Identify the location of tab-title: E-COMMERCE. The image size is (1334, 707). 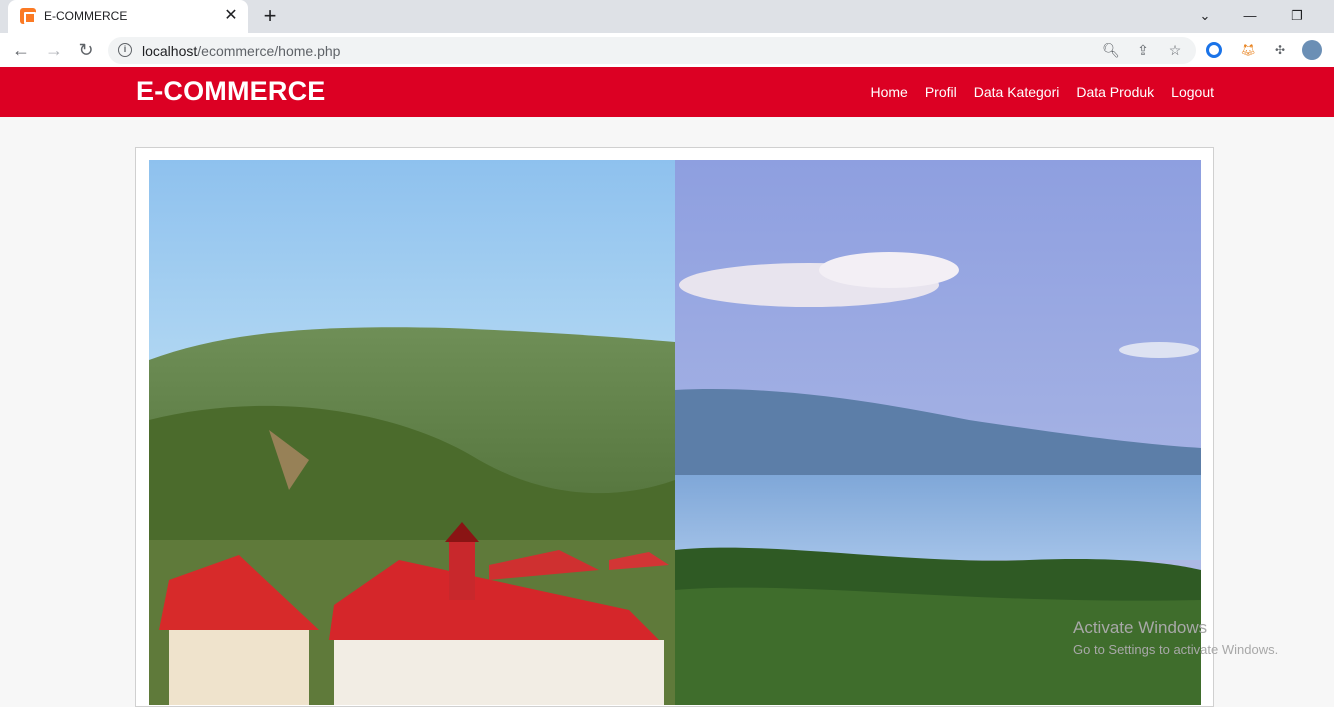
(86, 16).